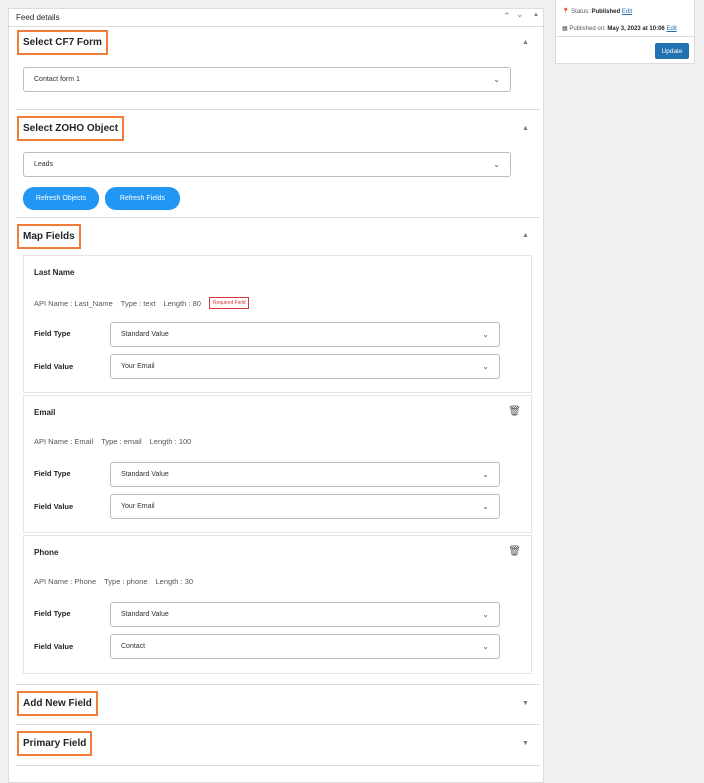 This screenshot has height=783, width=704. What do you see at coordinates (276, 17) in the screenshot?
I see `panel-header: Feed details` at bounding box center [276, 17].